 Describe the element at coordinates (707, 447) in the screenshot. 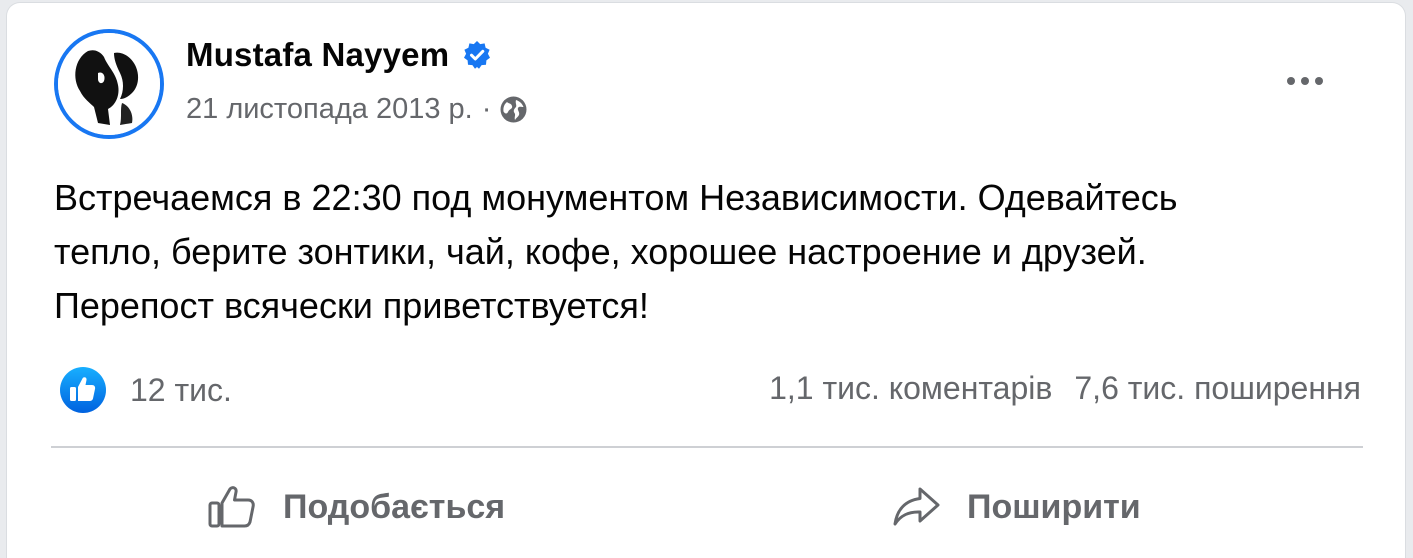

I see `divider` at that location.